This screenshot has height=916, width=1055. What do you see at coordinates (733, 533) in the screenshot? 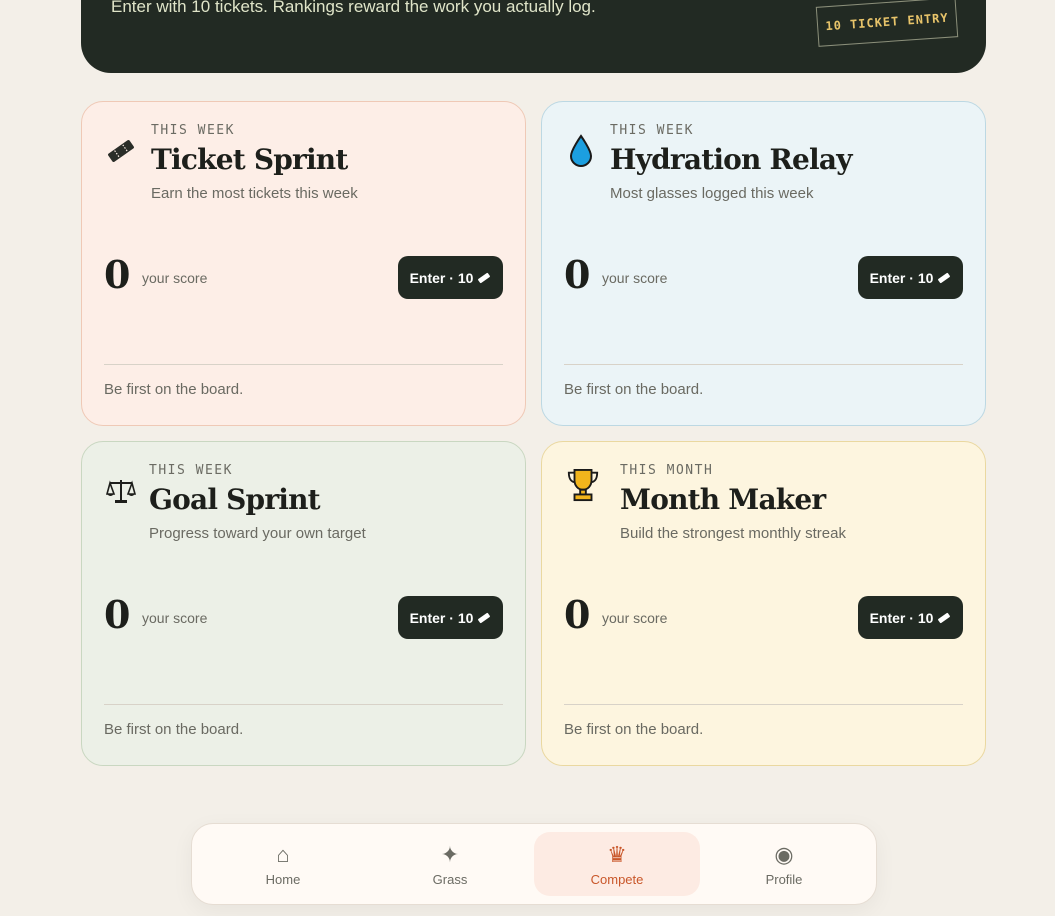
I see `card-subtitle: Build the strongest monthly streak` at bounding box center [733, 533].